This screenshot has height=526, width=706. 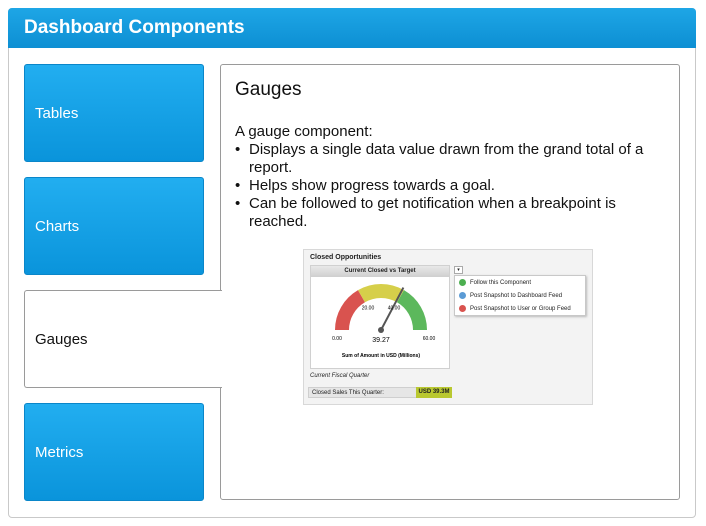 I want to click on tab-label: Metrics, so click(x=59, y=452).